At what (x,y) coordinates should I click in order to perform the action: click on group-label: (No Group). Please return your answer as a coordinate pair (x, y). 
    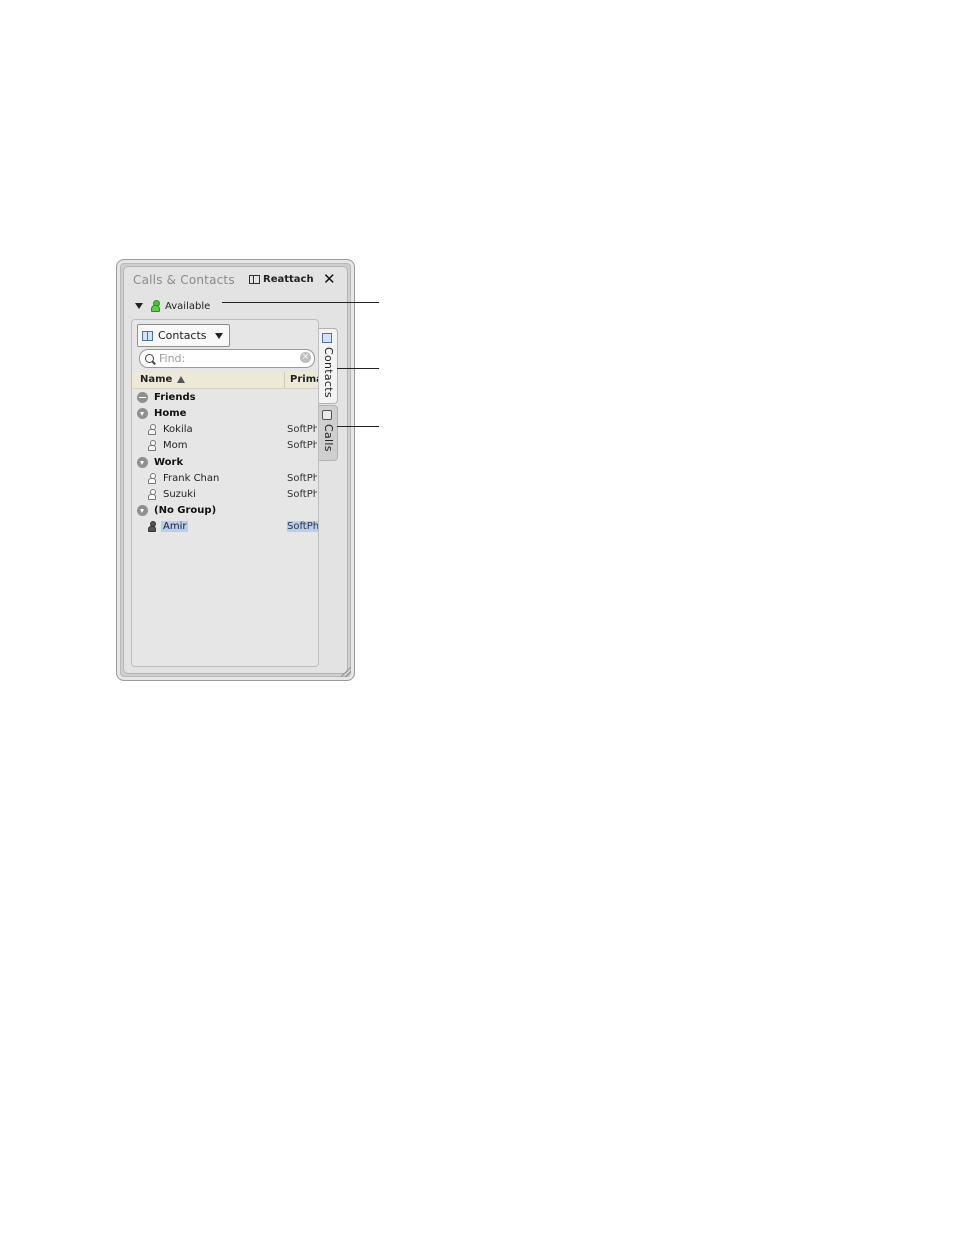
    Looking at the image, I should click on (185, 510).